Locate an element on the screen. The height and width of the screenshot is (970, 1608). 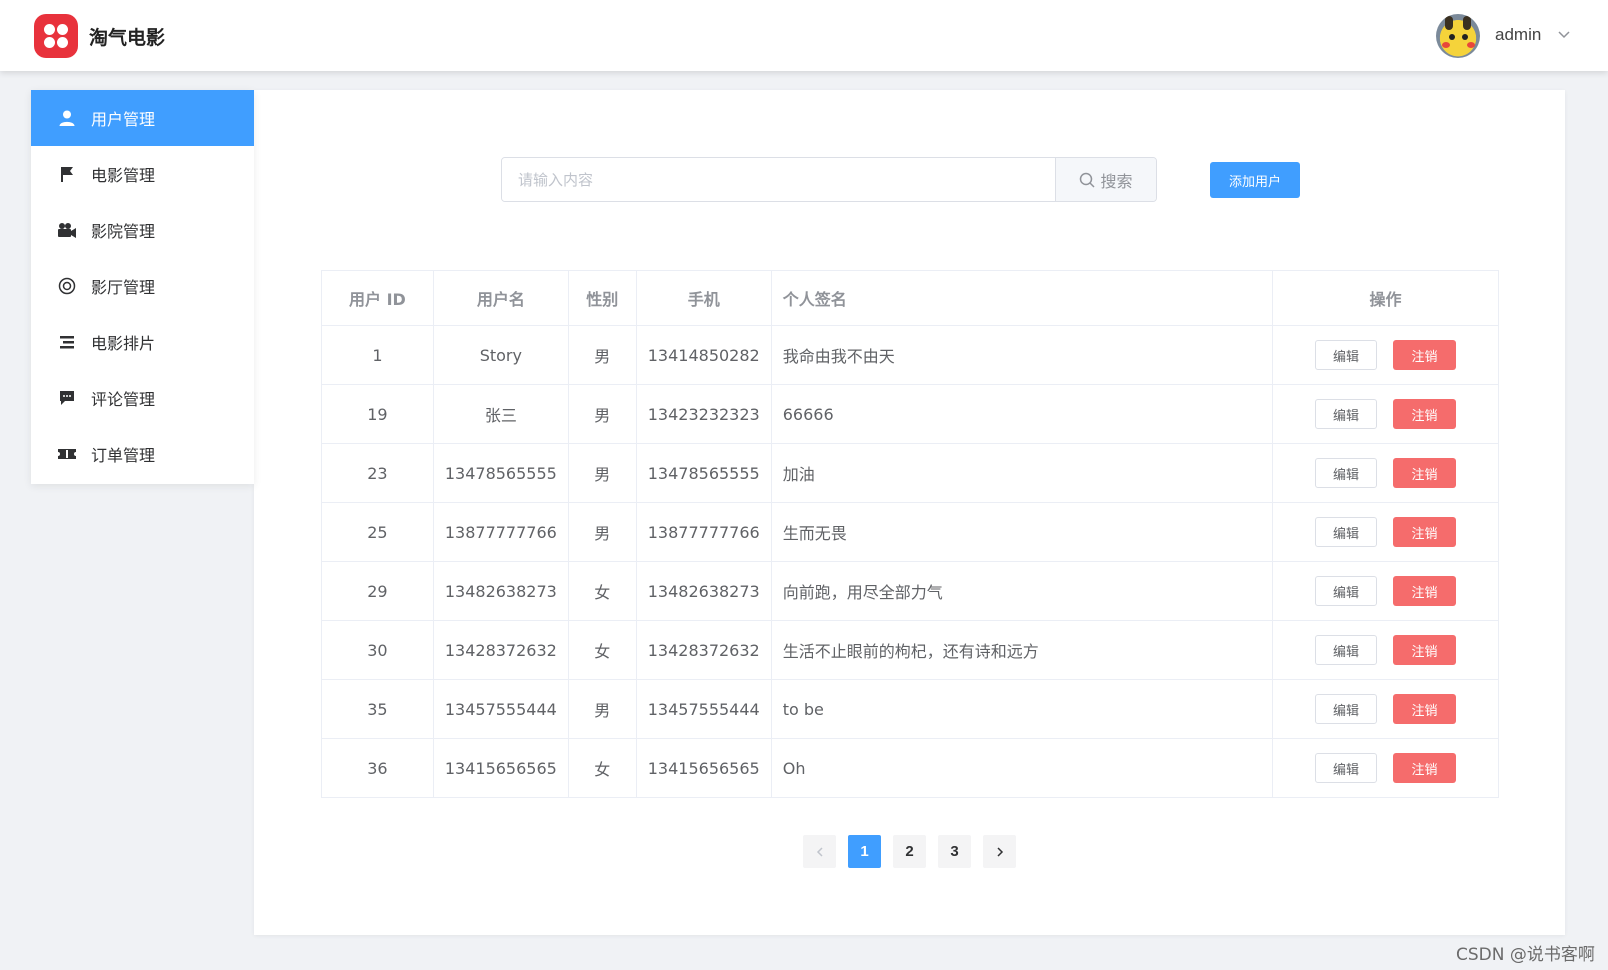
cell-user-id: 23 is located at coordinates (377, 473).